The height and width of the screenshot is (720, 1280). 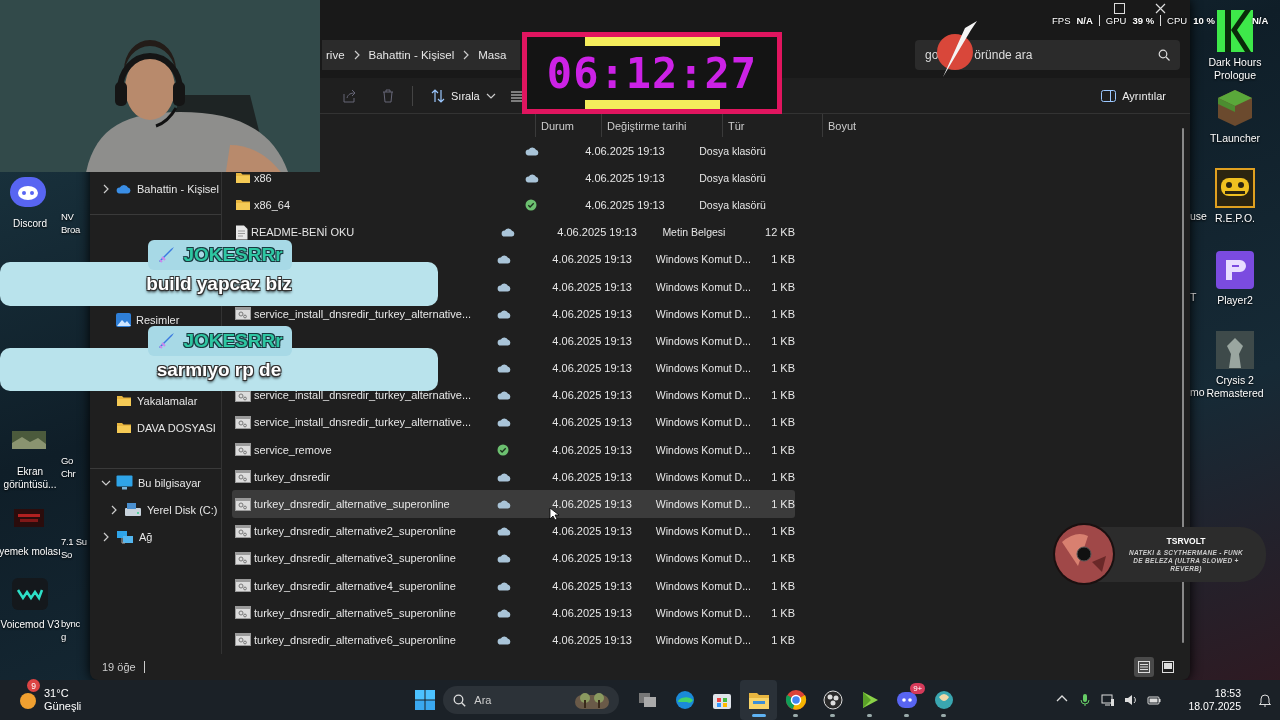 I want to click on sort-arrows-icon, so click(x=438, y=95).